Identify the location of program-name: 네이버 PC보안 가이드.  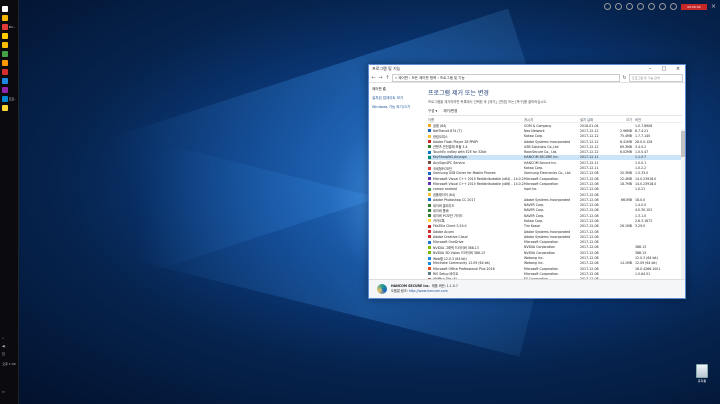
(448, 216).